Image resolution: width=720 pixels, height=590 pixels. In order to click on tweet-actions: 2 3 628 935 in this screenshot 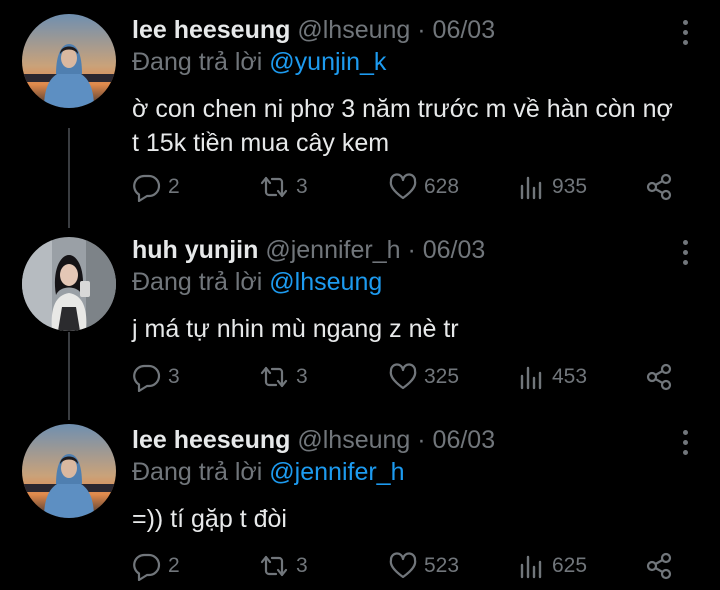, I will do `click(407, 187)`.